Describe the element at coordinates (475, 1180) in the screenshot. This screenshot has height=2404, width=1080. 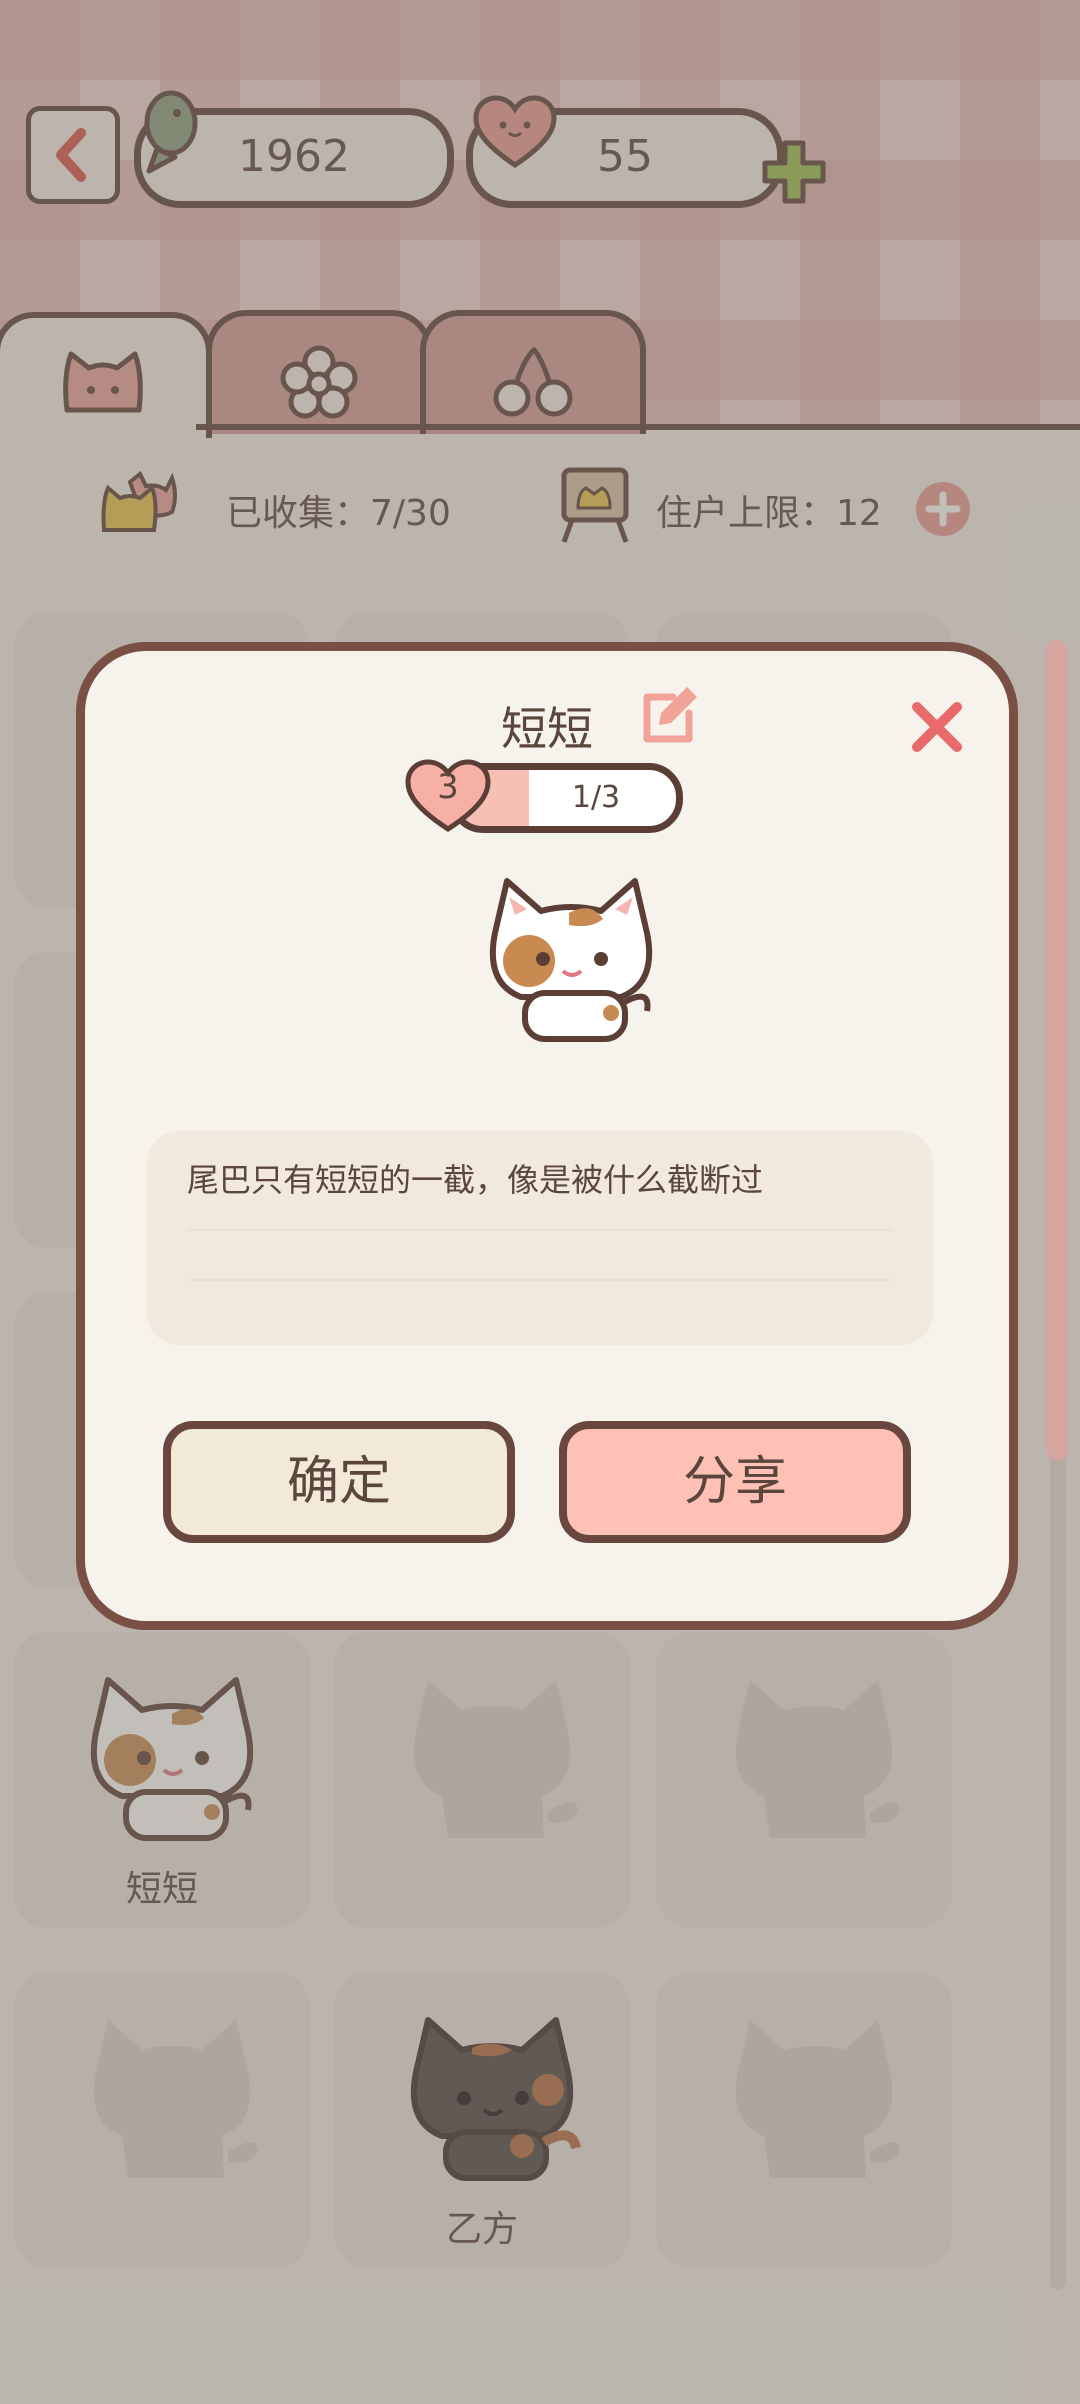
I see `cat-description: 尾巴只有短短的一截，像是被什么截断过` at that location.